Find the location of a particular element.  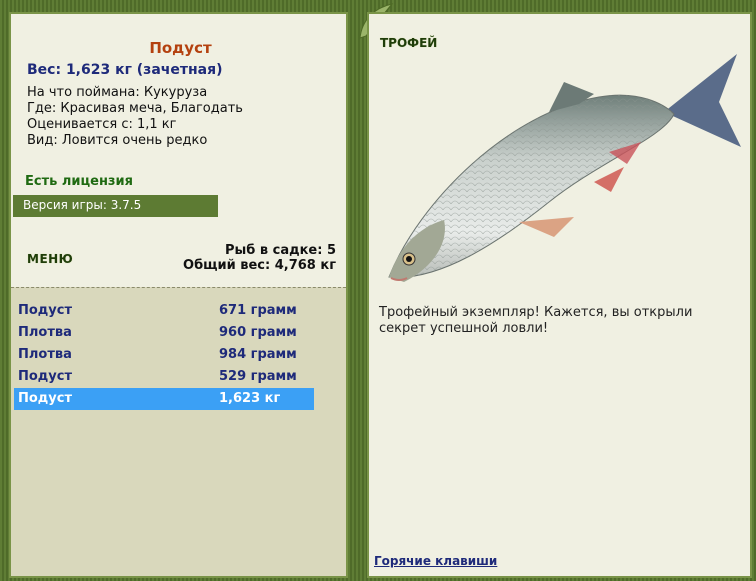

hotkeys-link: Горячие клавиши is located at coordinates (435, 561).